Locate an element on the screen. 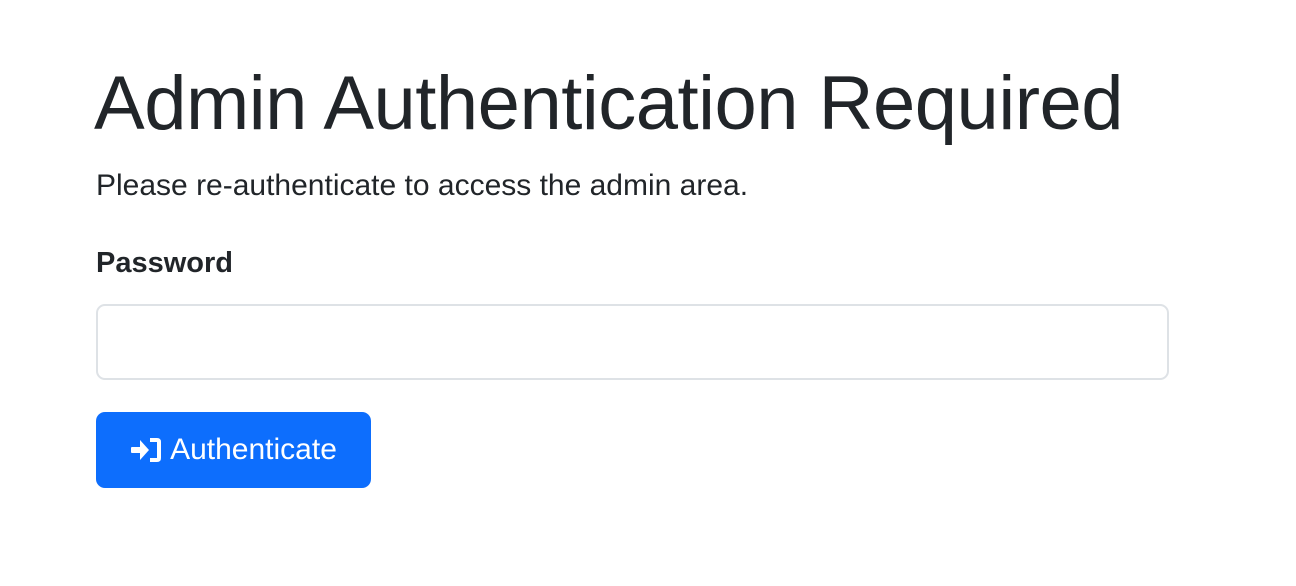  box-arrow-in-right-icon is located at coordinates (146, 450).